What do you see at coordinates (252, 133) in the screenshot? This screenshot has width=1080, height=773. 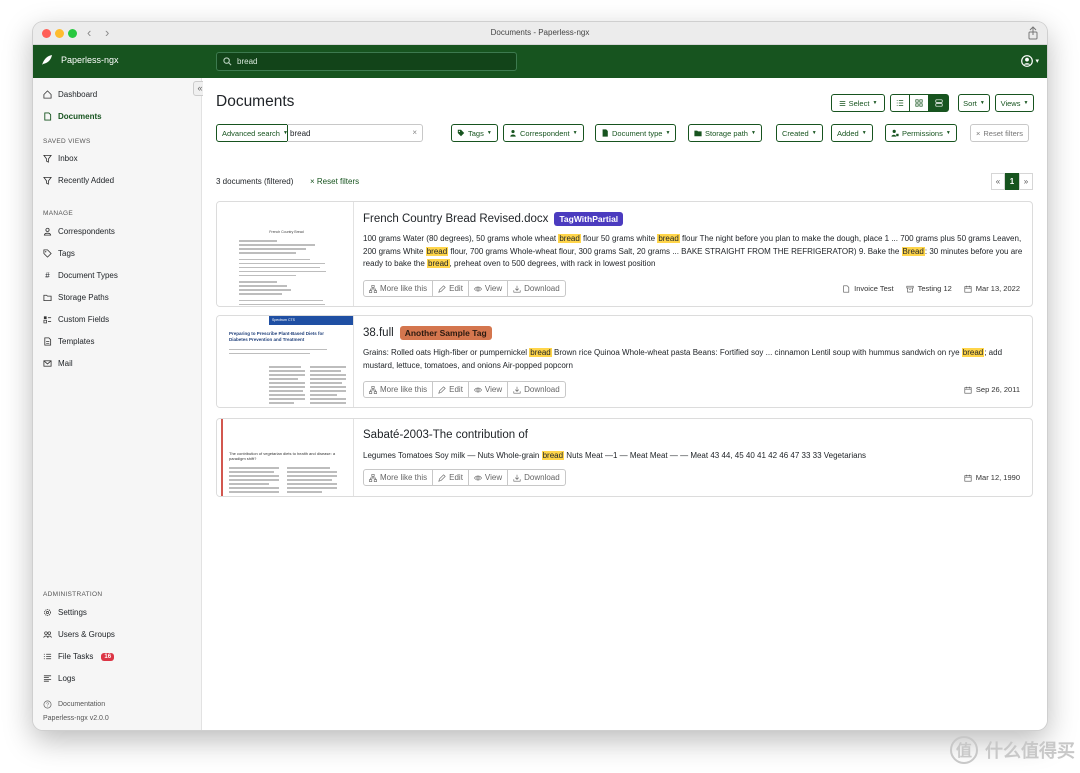 I see `advanced-search-dropdown: Advanced search ▼` at bounding box center [252, 133].